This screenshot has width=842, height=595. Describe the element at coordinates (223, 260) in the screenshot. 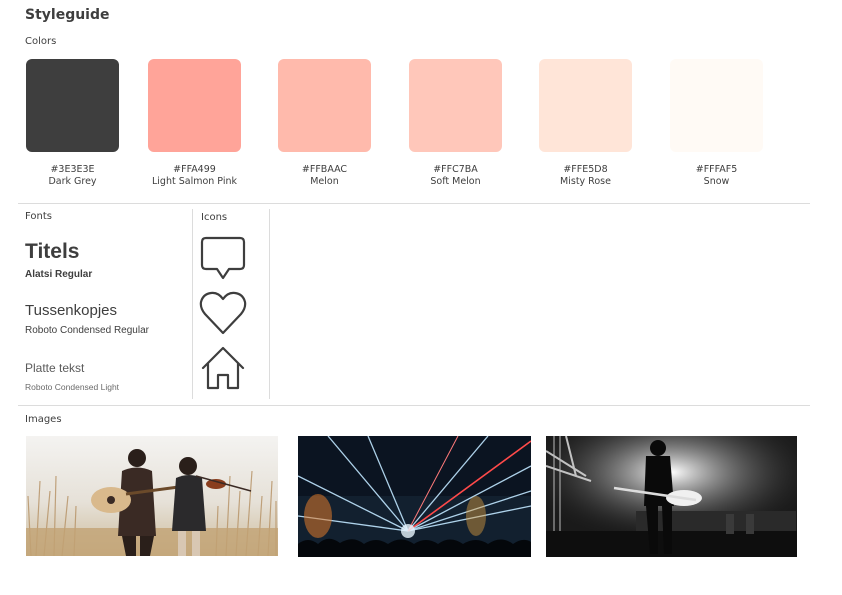

I see `speech-bubble-icon` at that location.